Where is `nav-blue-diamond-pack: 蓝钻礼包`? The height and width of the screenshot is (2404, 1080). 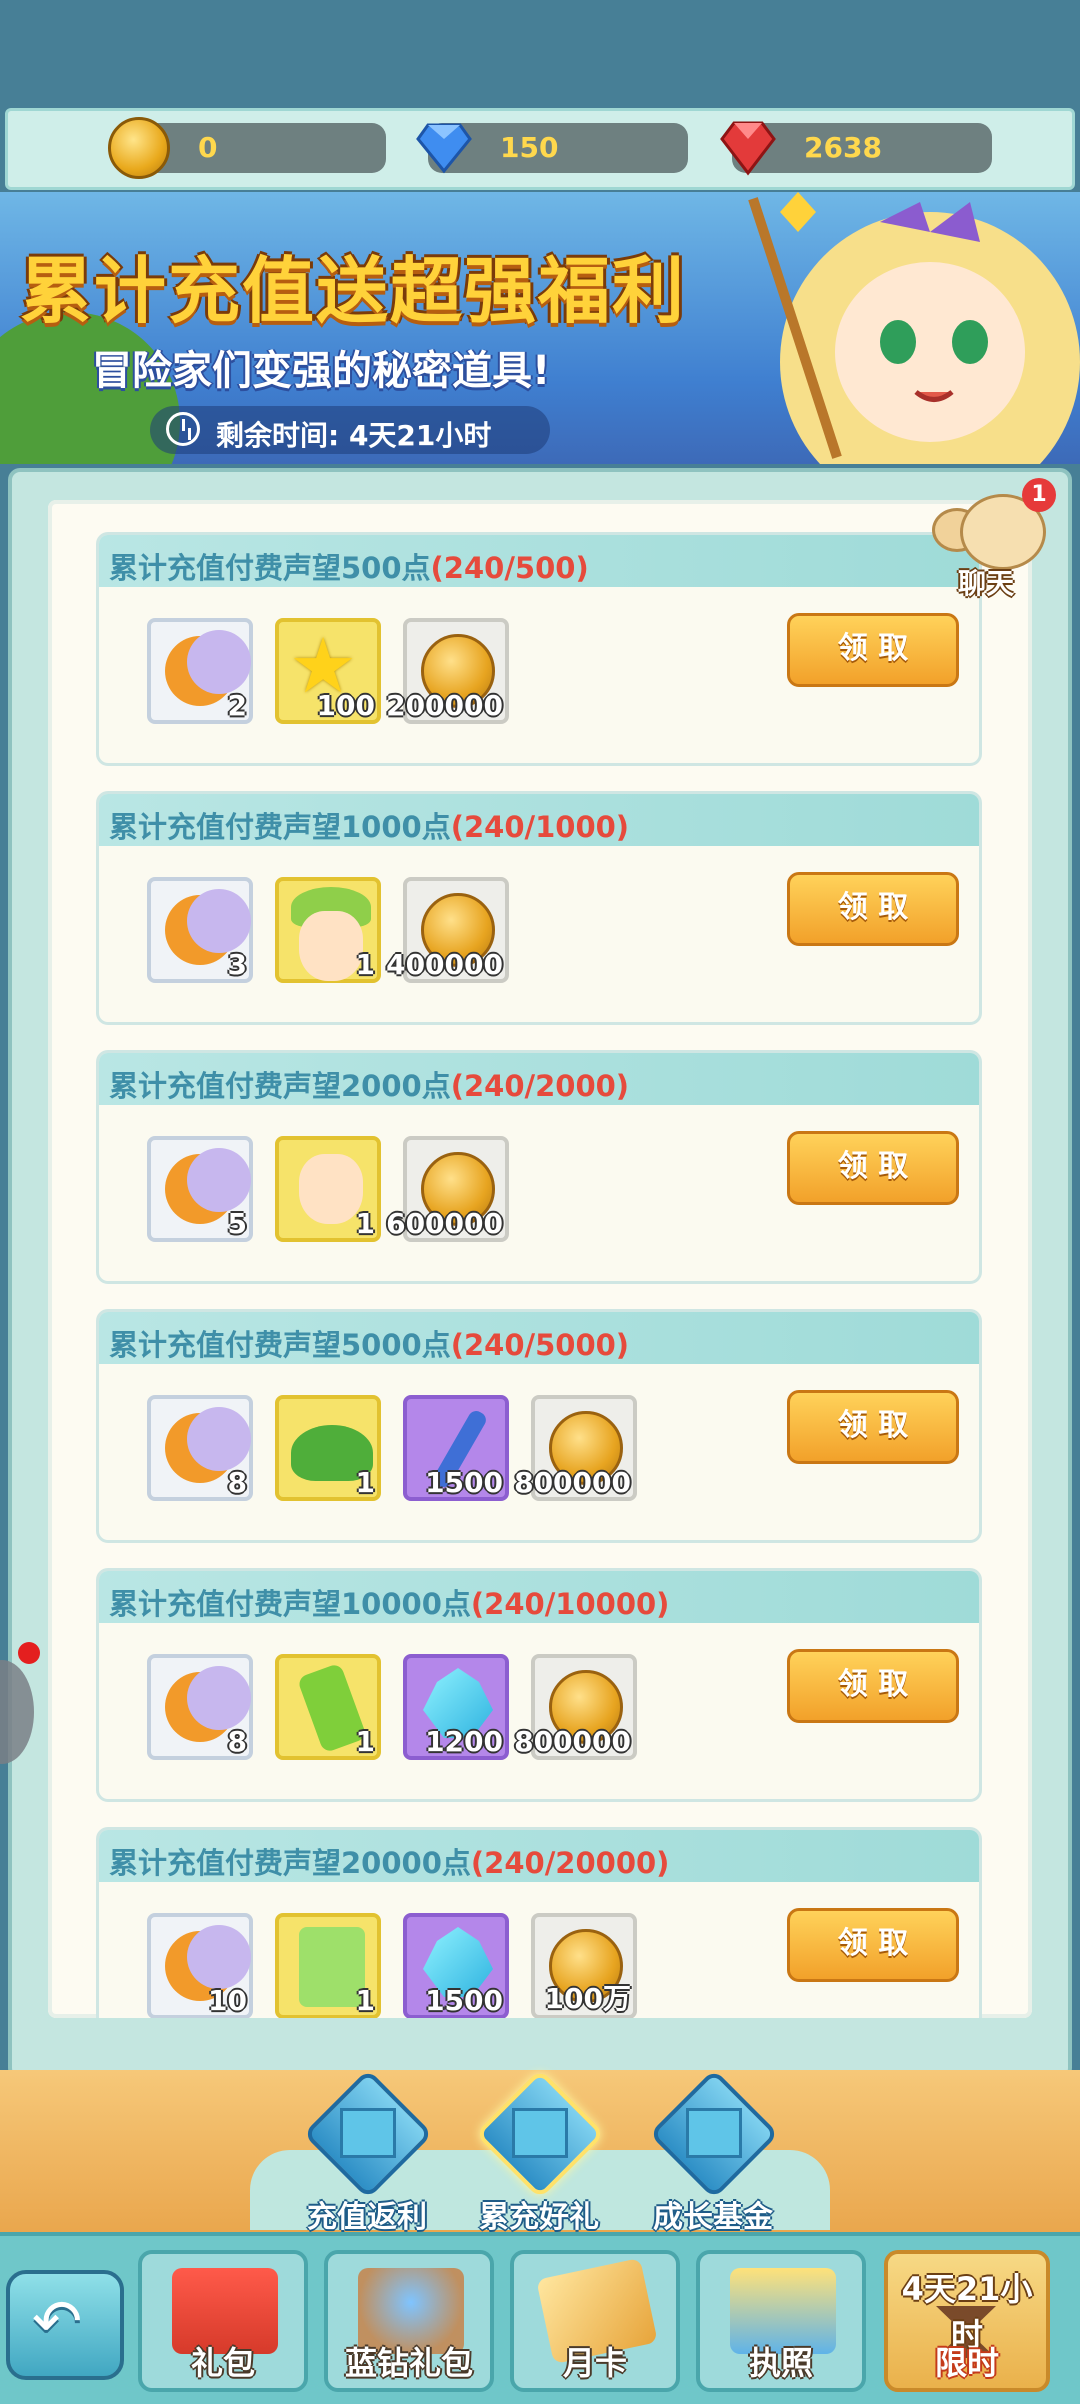 nav-blue-diamond-pack: 蓝钻礼包 is located at coordinates (409, 2321).